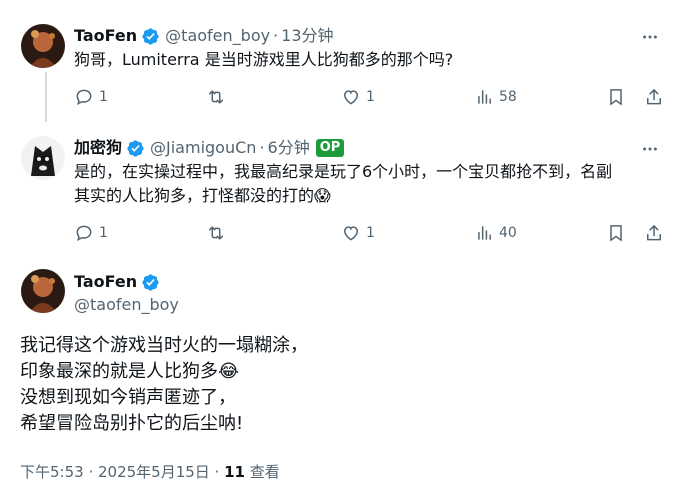 The width and height of the screenshot is (680, 488). What do you see at coordinates (508, 233) in the screenshot?
I see `view-count: 40` at bounding box center [508, 233].